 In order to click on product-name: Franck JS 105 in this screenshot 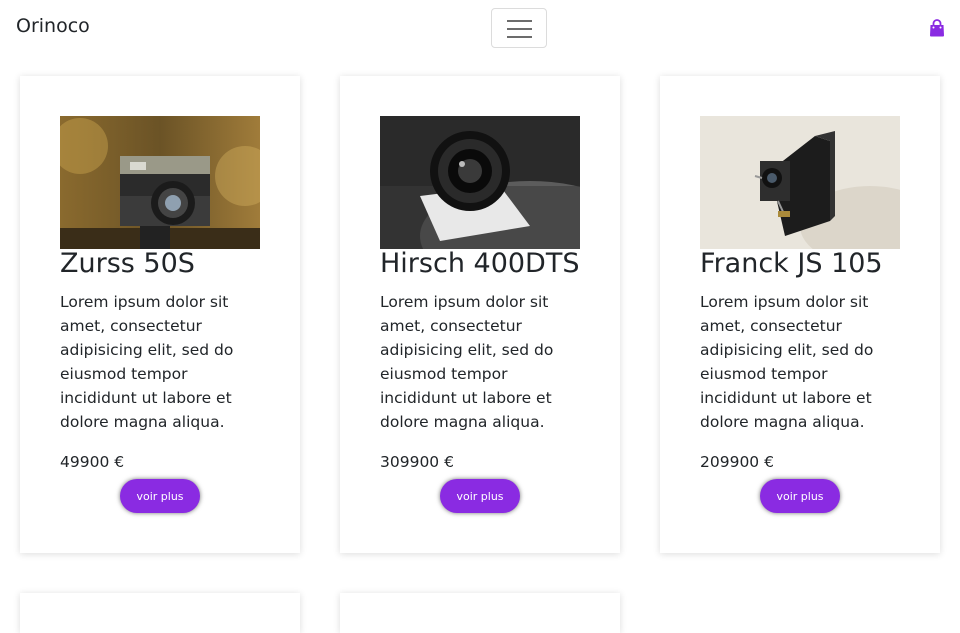, I will do `click(791, 263)`.